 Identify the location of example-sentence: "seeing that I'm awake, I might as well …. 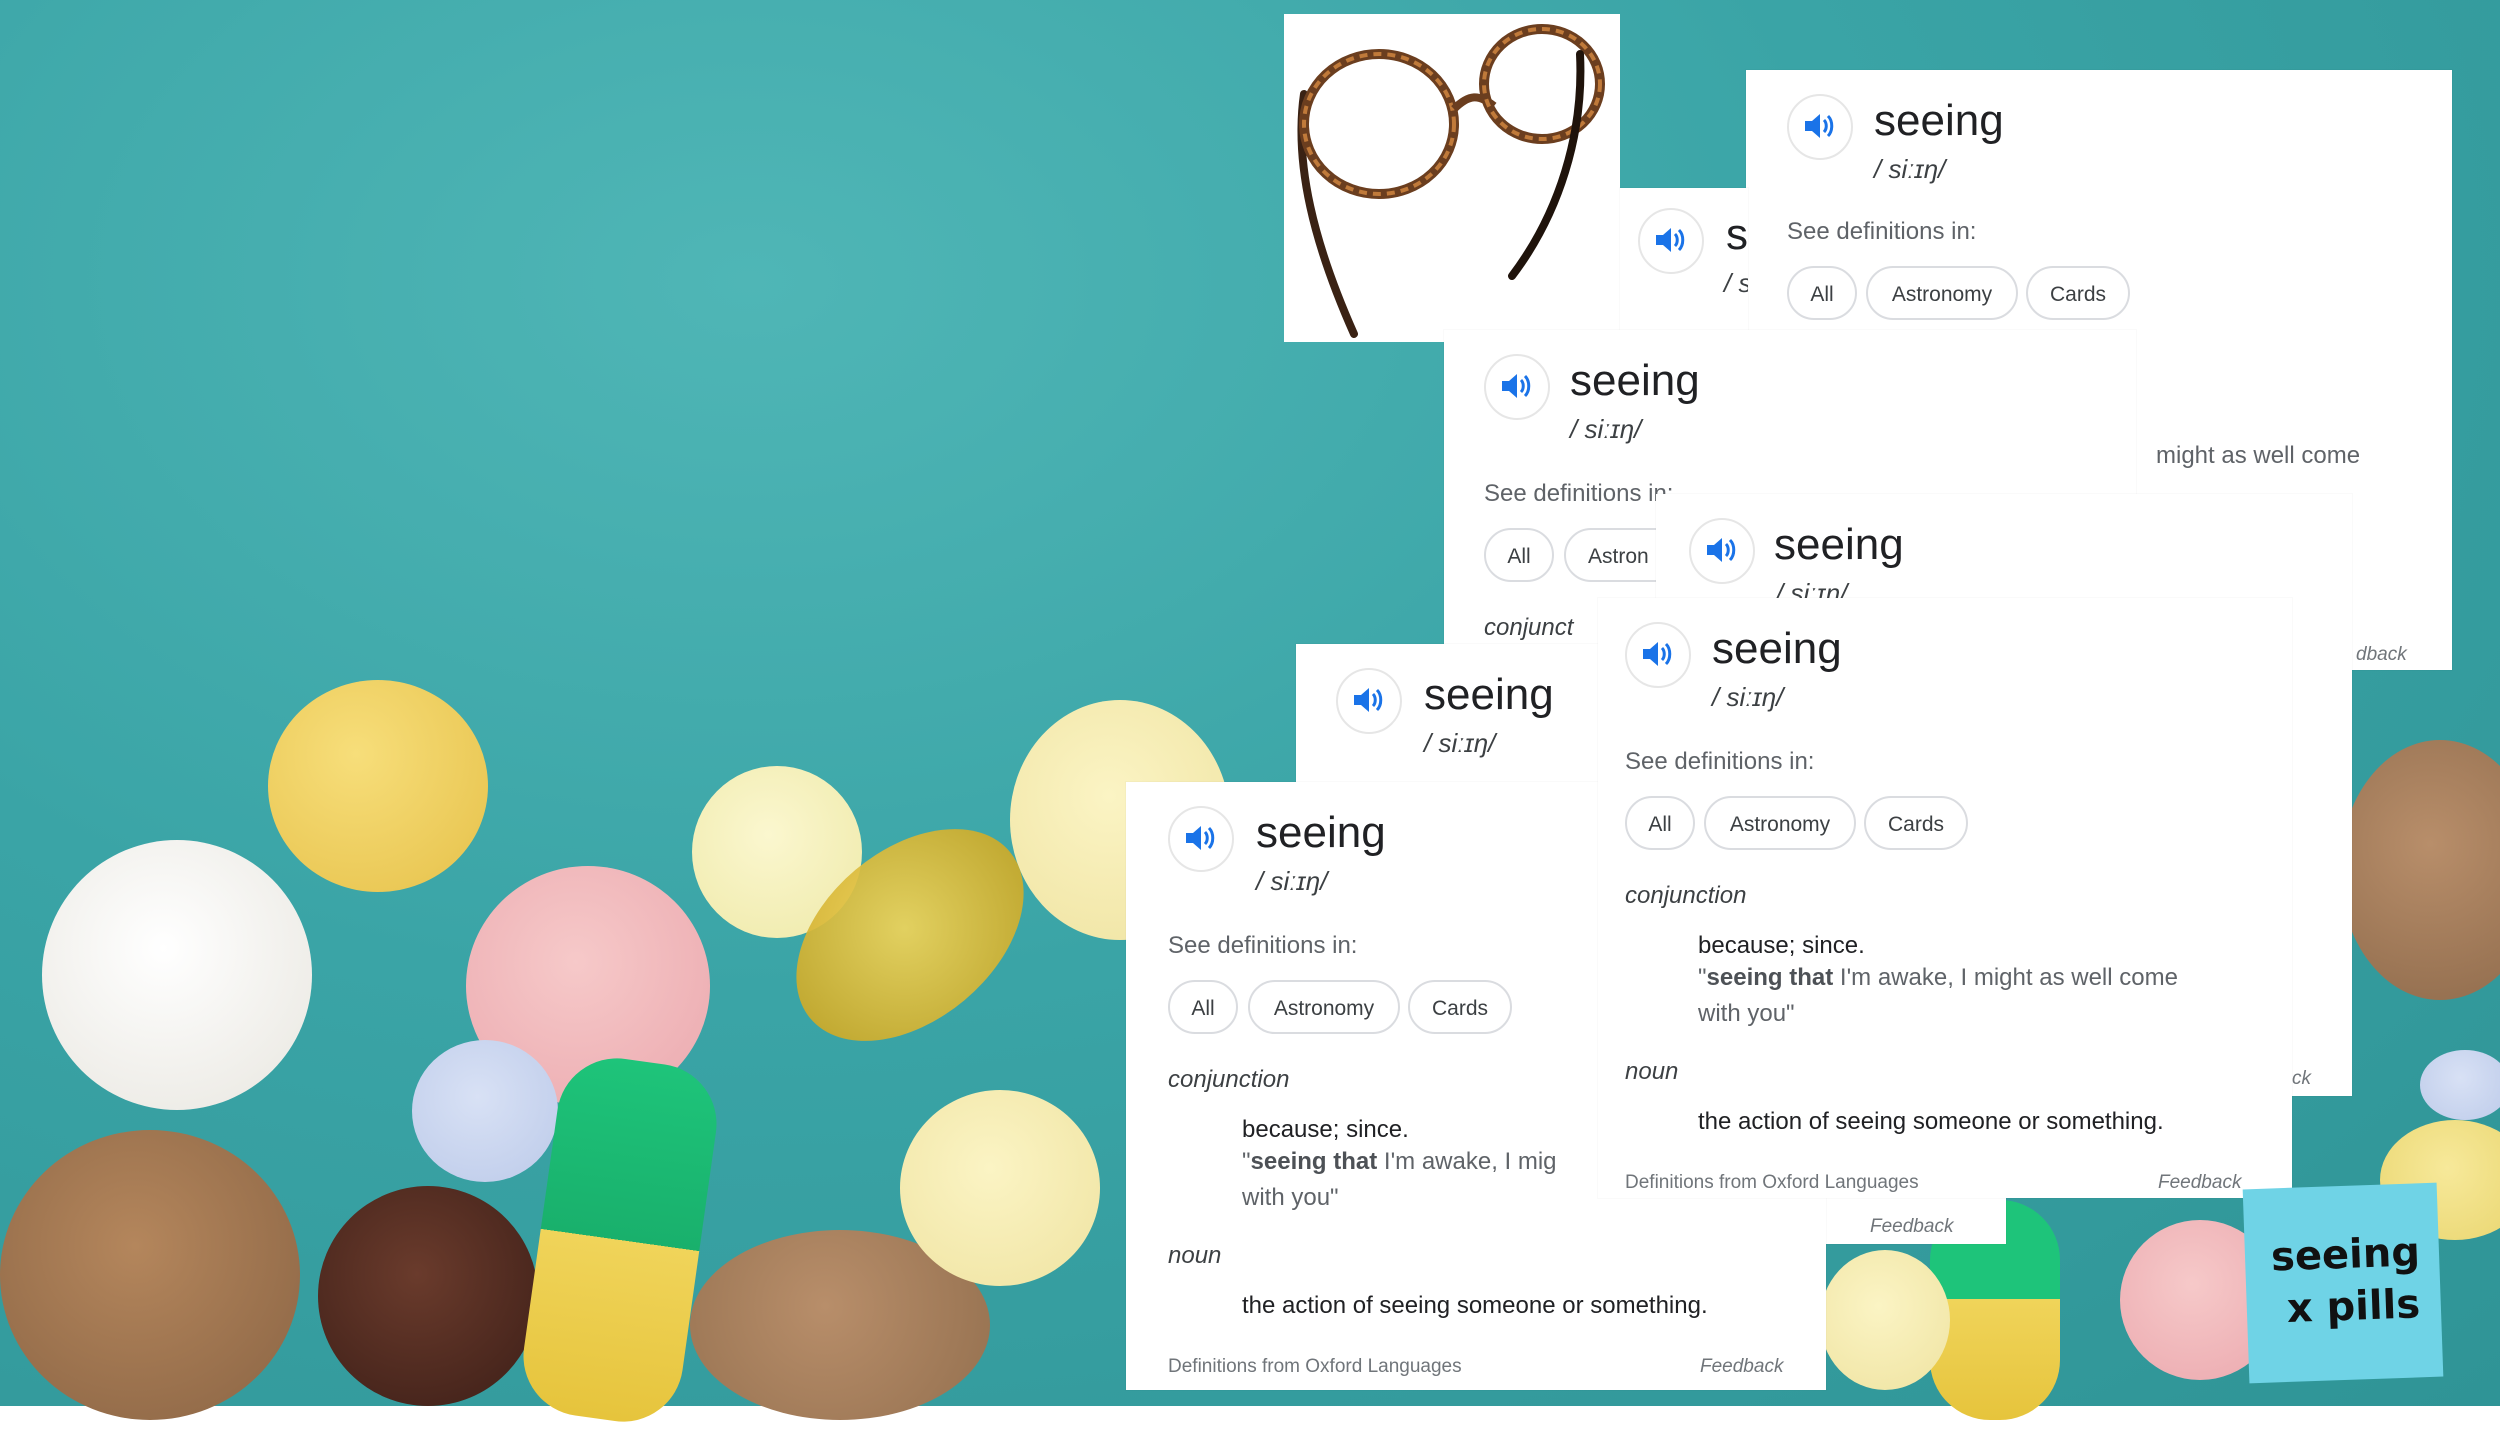
(1938, 995).